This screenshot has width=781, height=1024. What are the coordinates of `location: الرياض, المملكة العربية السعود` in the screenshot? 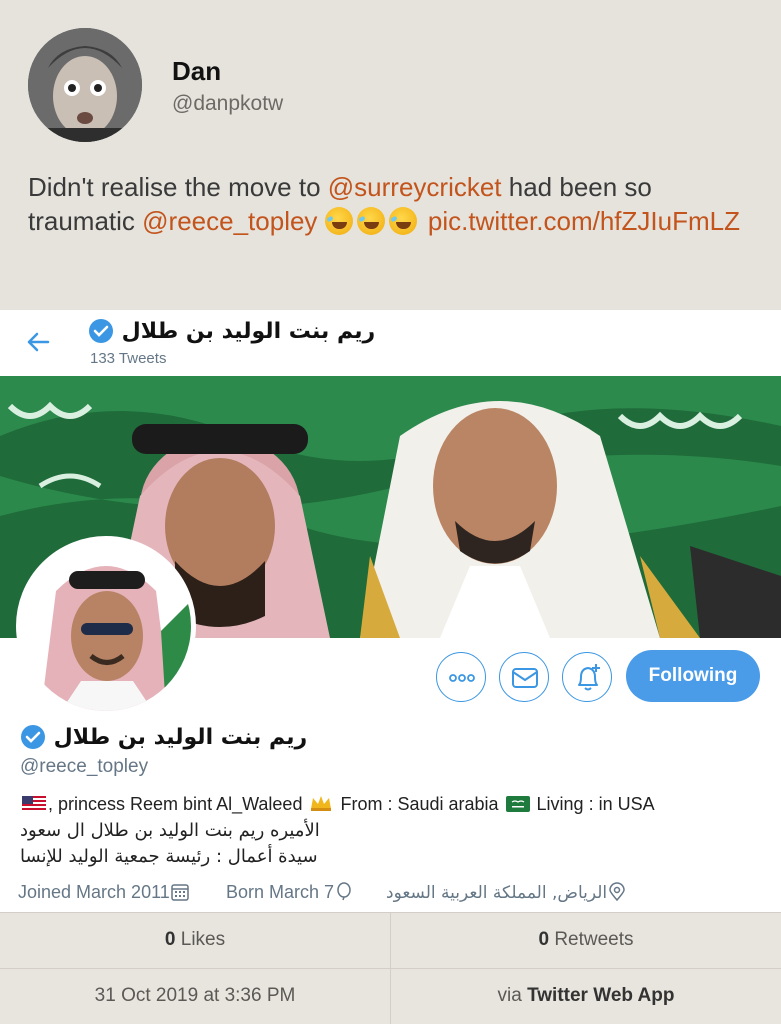 It's located at (506, 892).